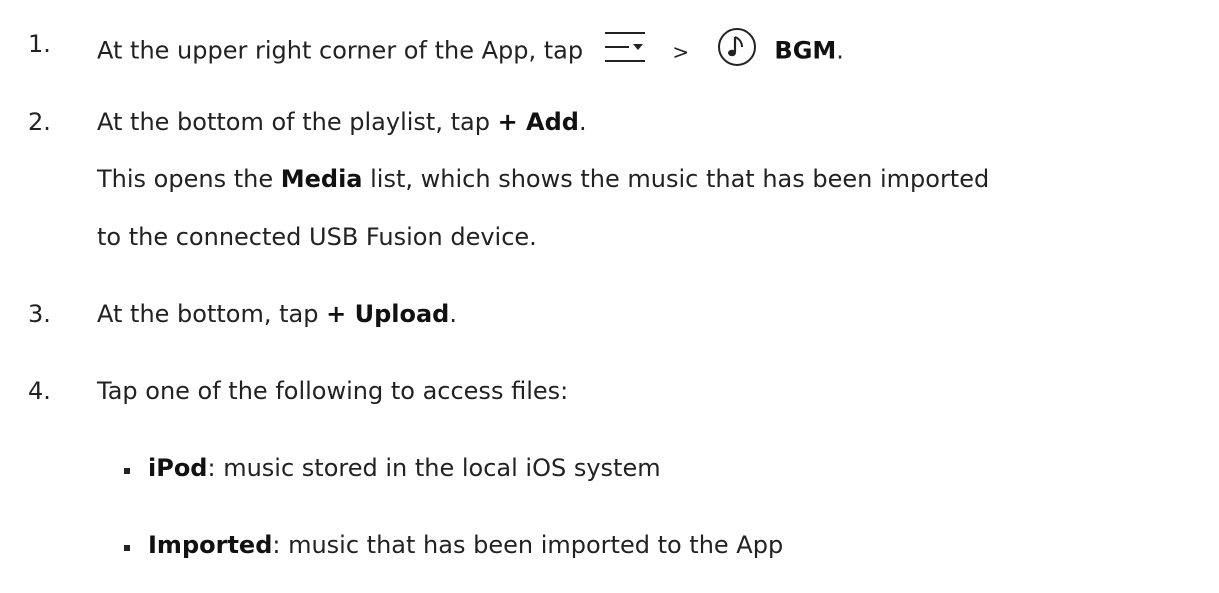  Describe the element at coordinates (434, 468) in the screenshot. I see `option-desc: : music stored in the local iOS system` at that location.